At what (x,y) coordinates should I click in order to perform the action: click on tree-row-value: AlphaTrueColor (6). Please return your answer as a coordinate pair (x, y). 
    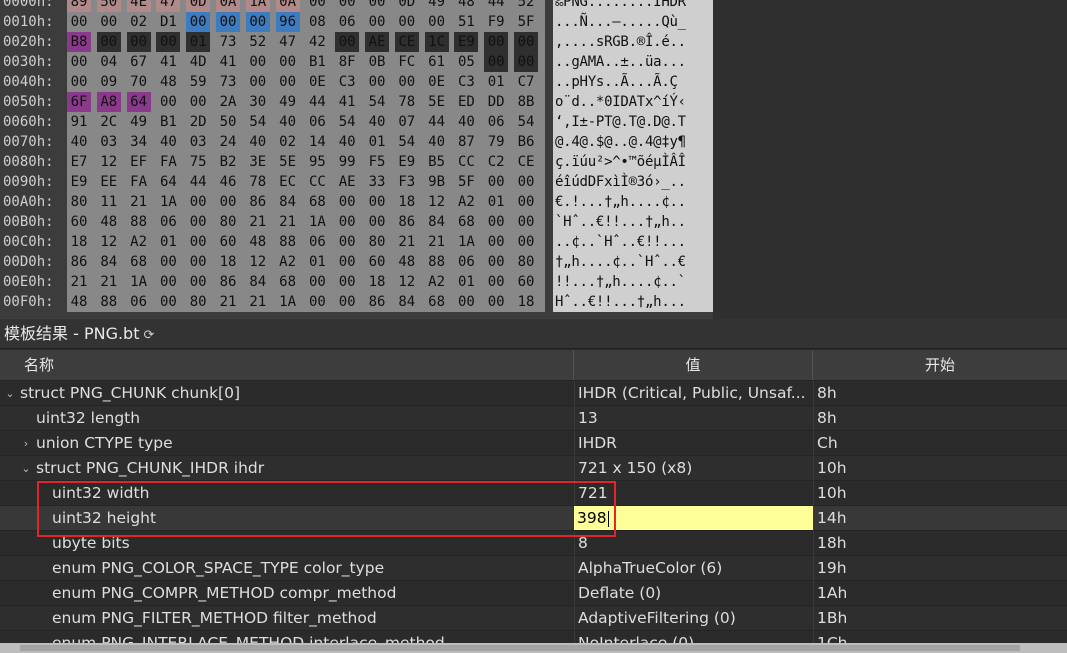
    Looking at the image, I should click on (693, 568).